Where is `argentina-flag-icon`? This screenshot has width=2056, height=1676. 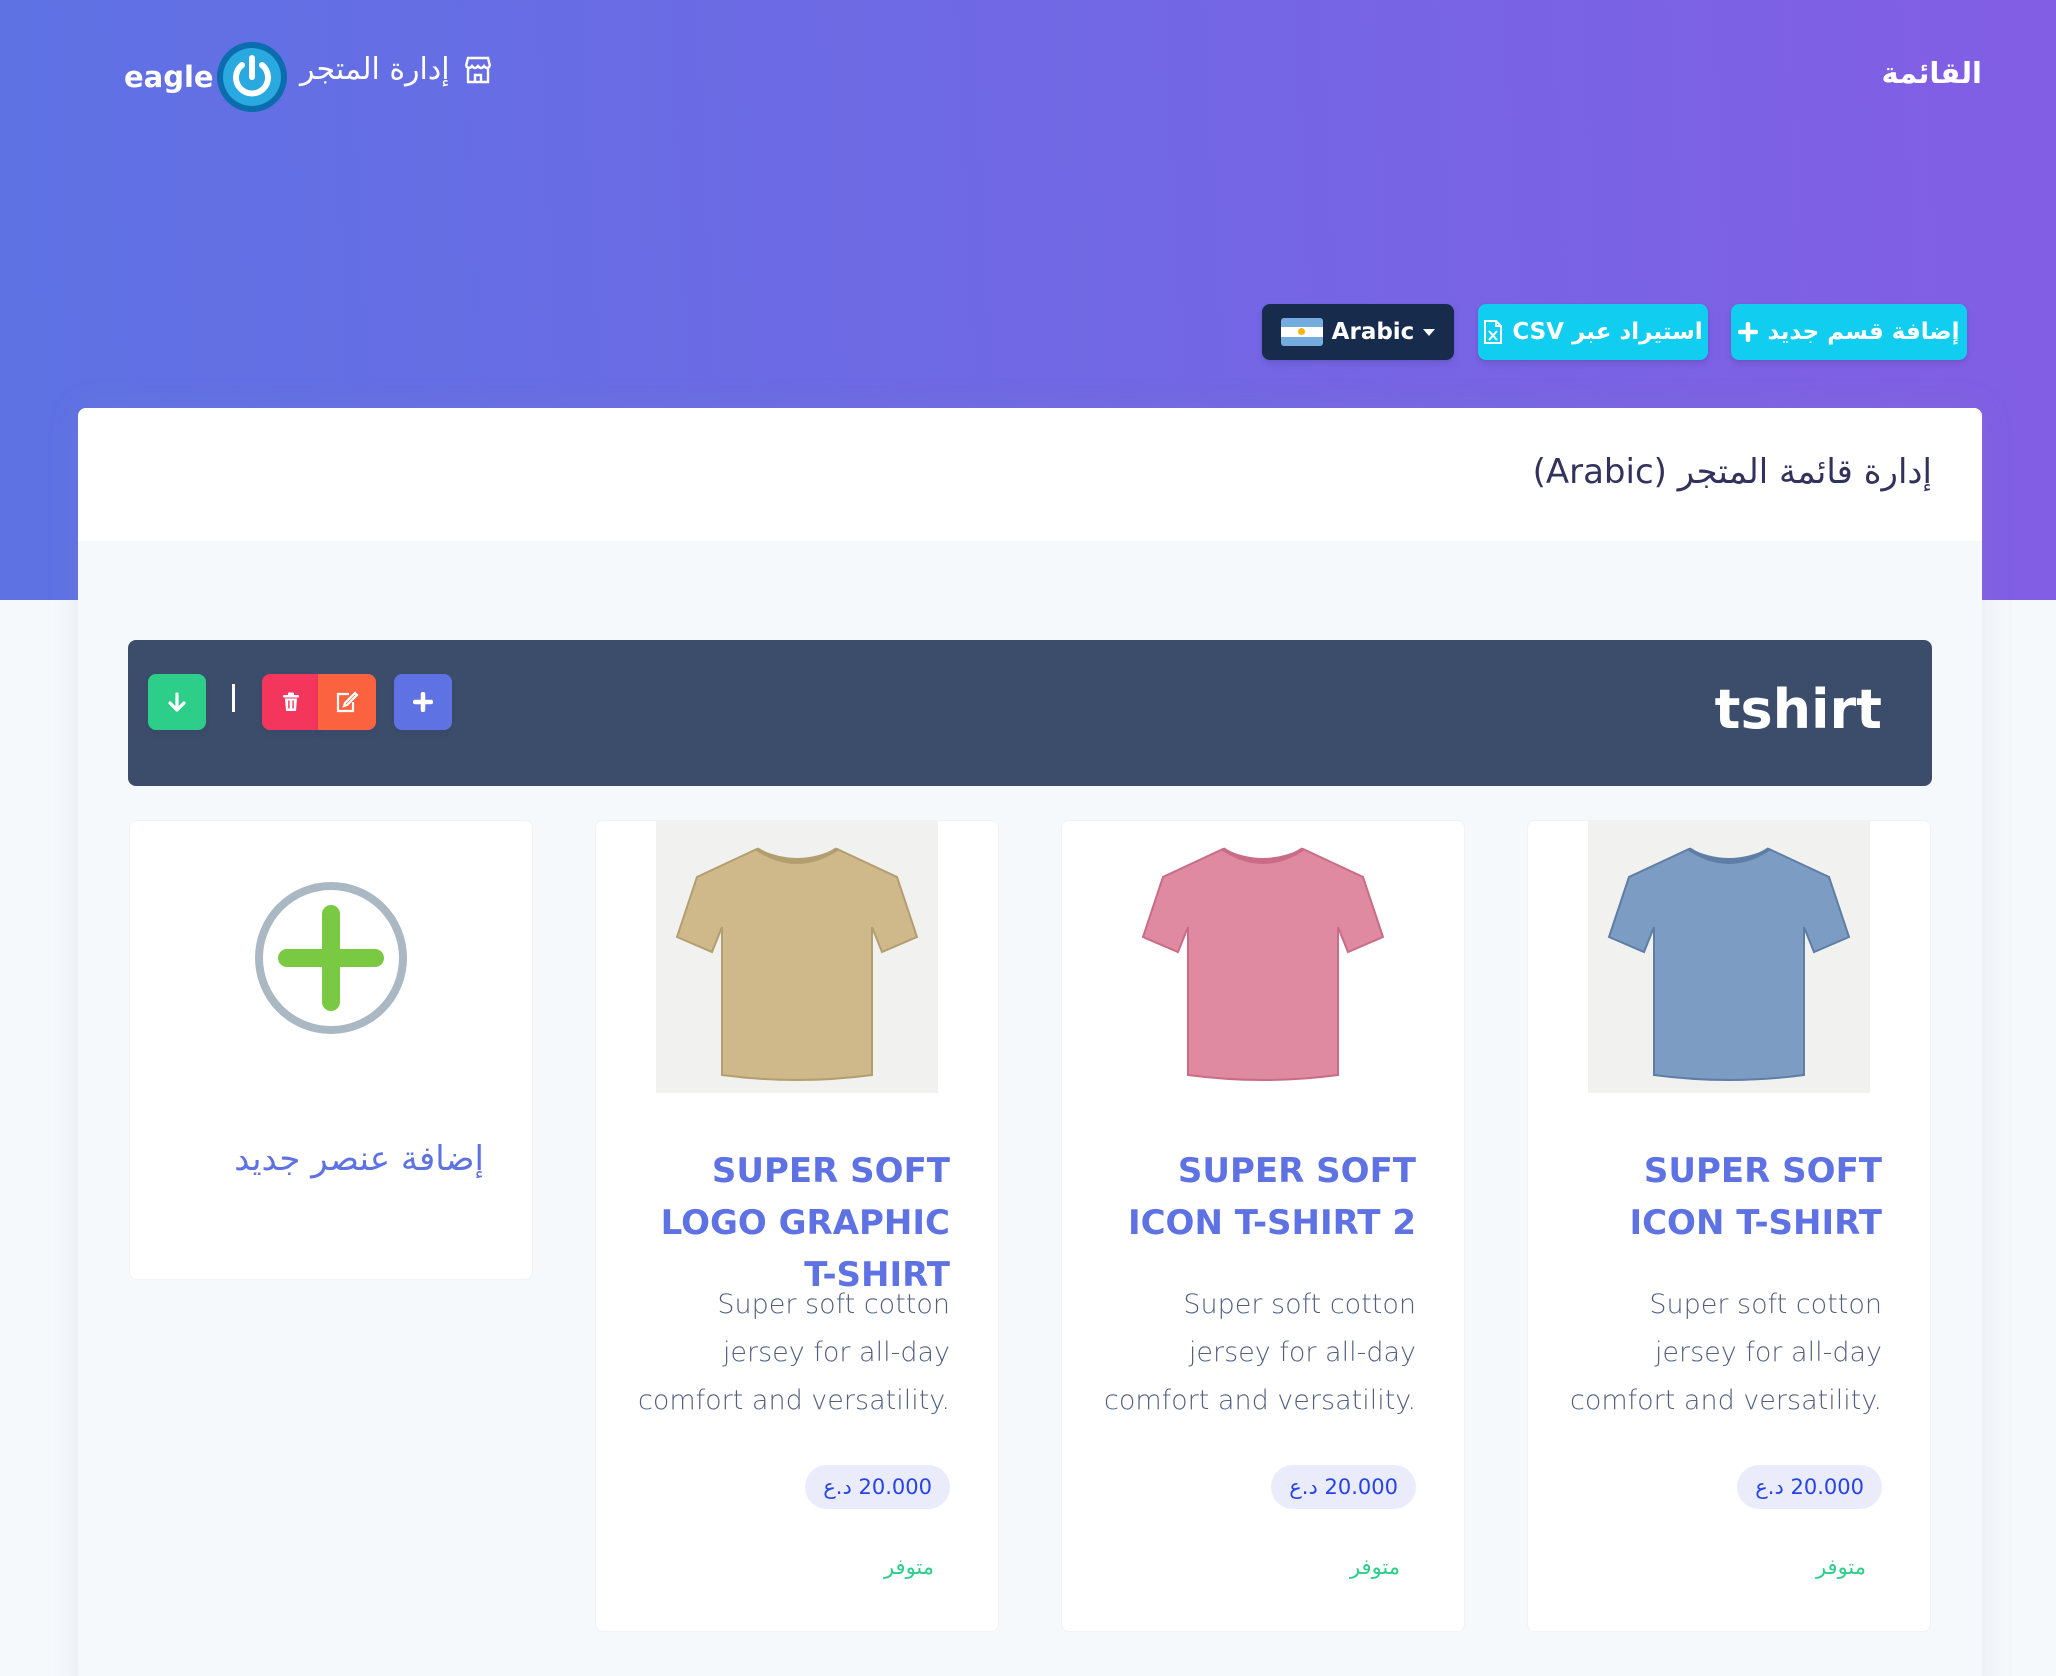
argentina-flag-icon is located at coordinates (1301, 332).